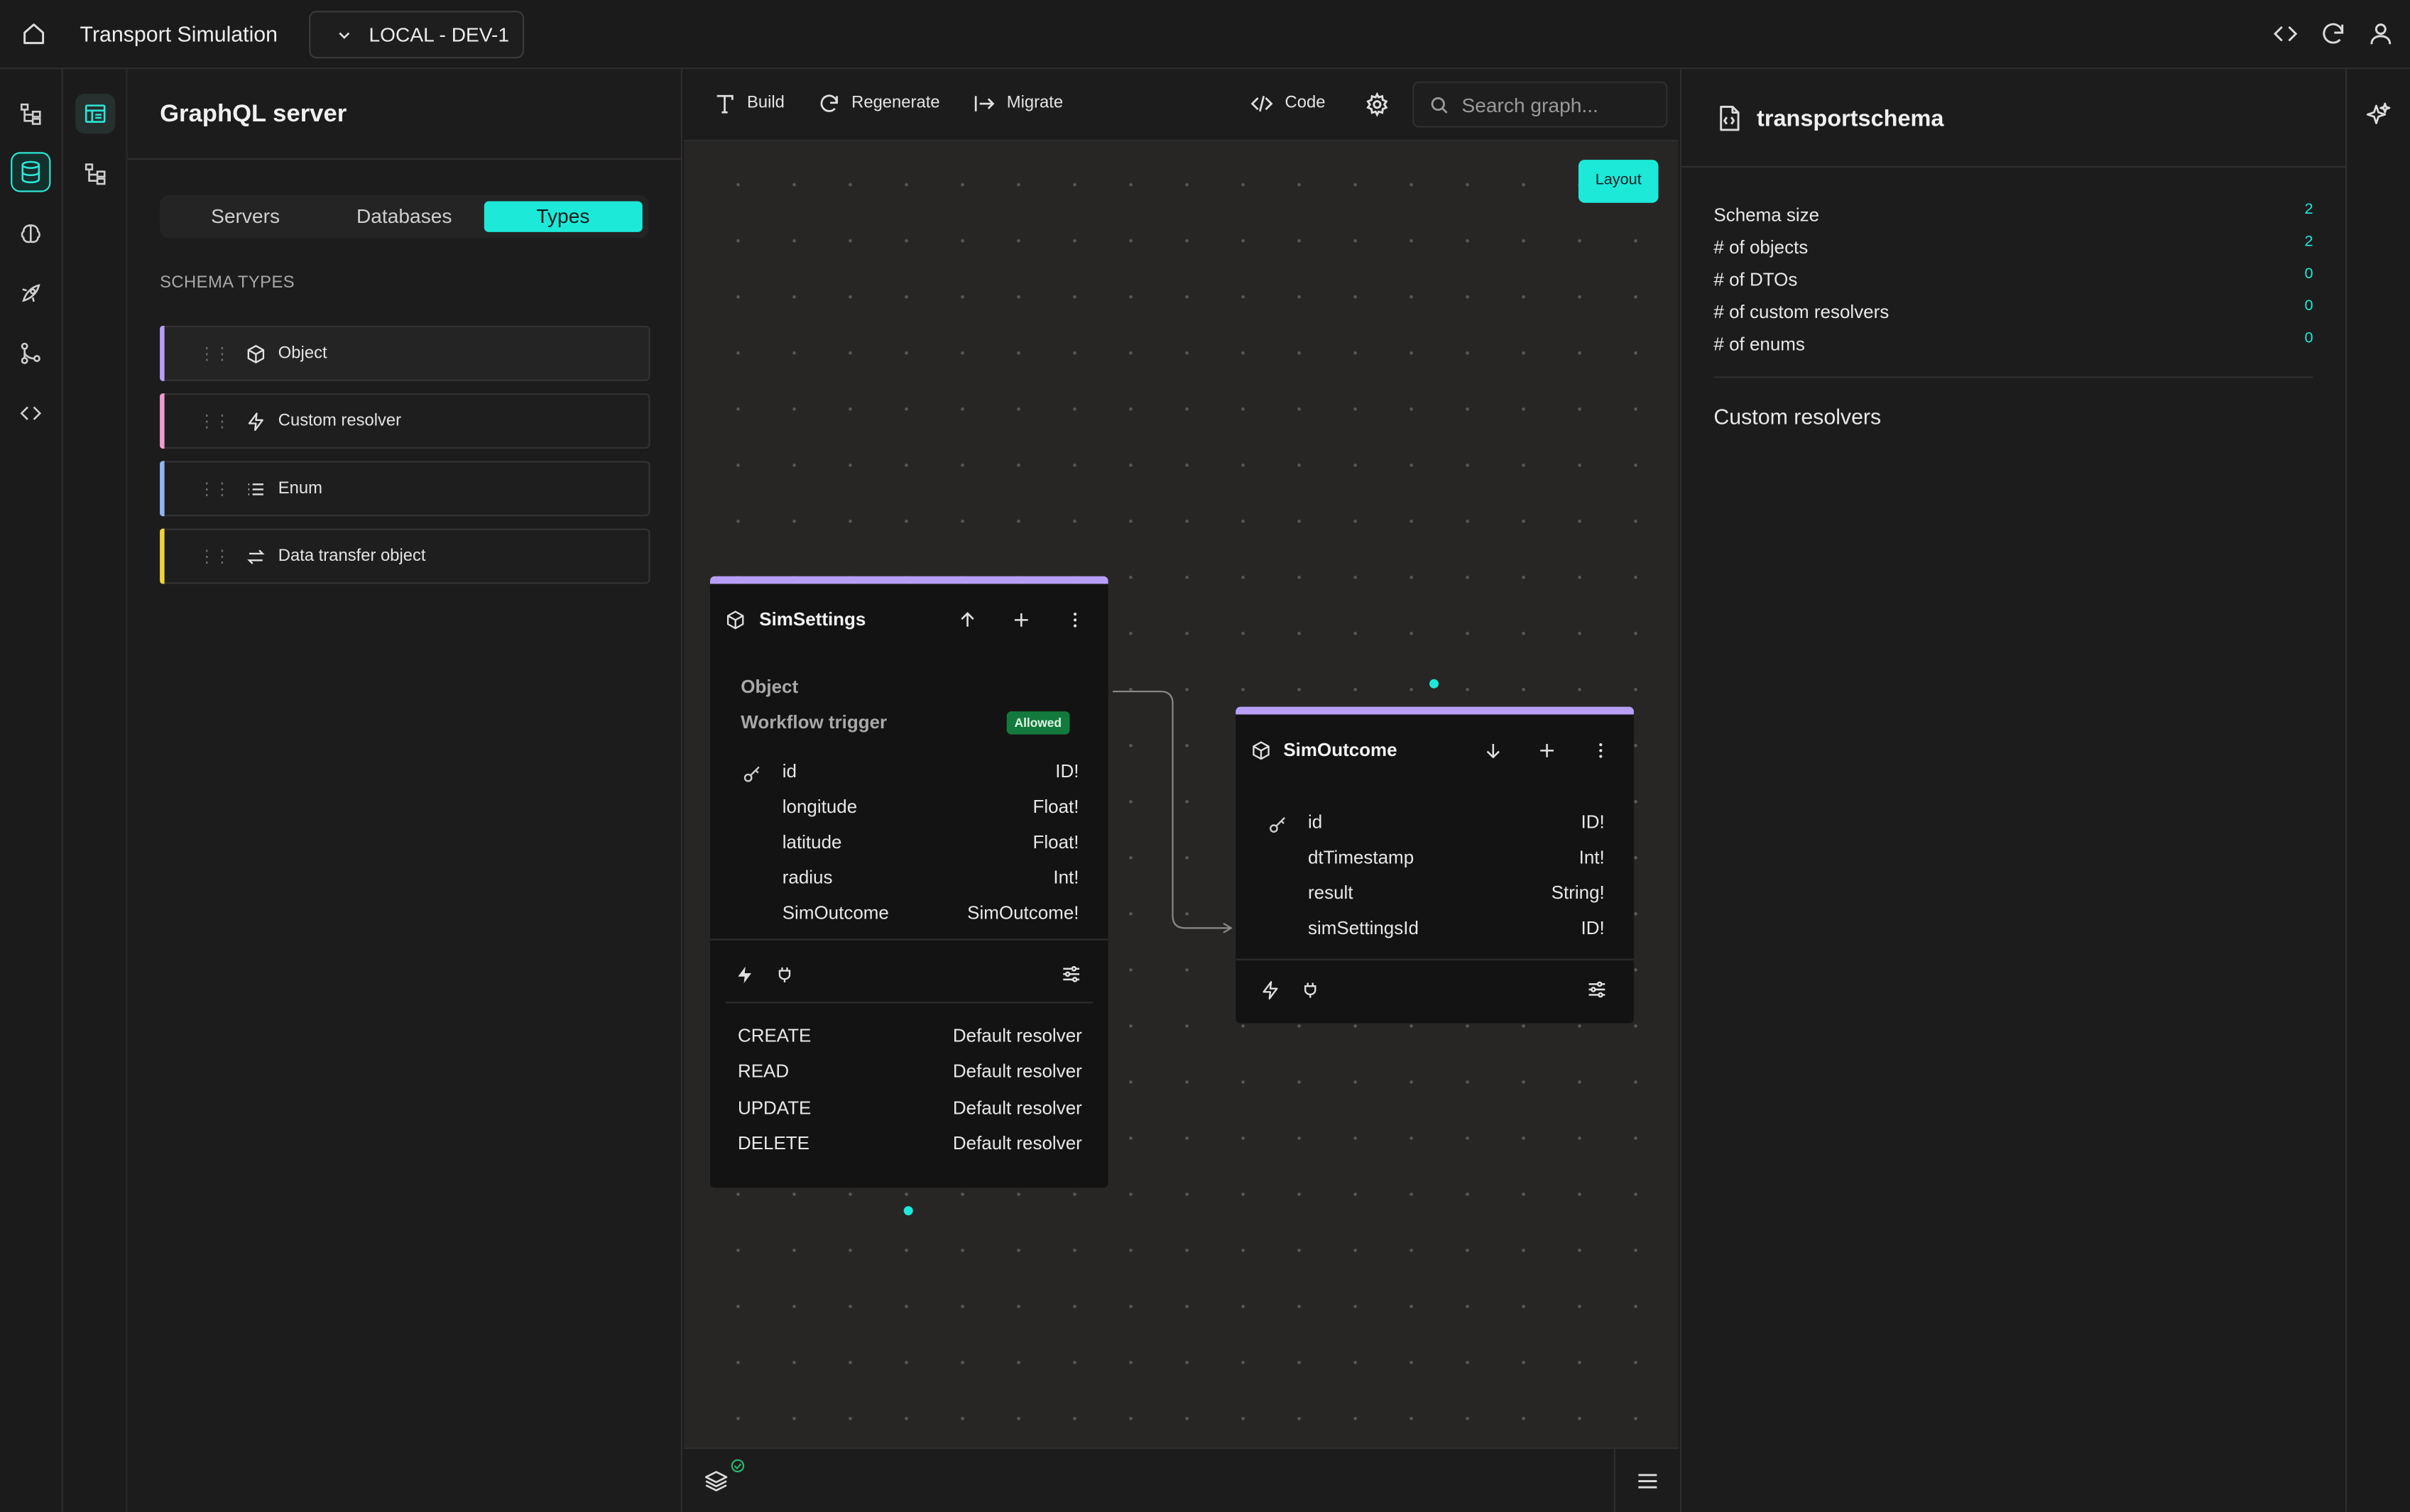  I want to click on canvas-footer, so click(1181, 1480).